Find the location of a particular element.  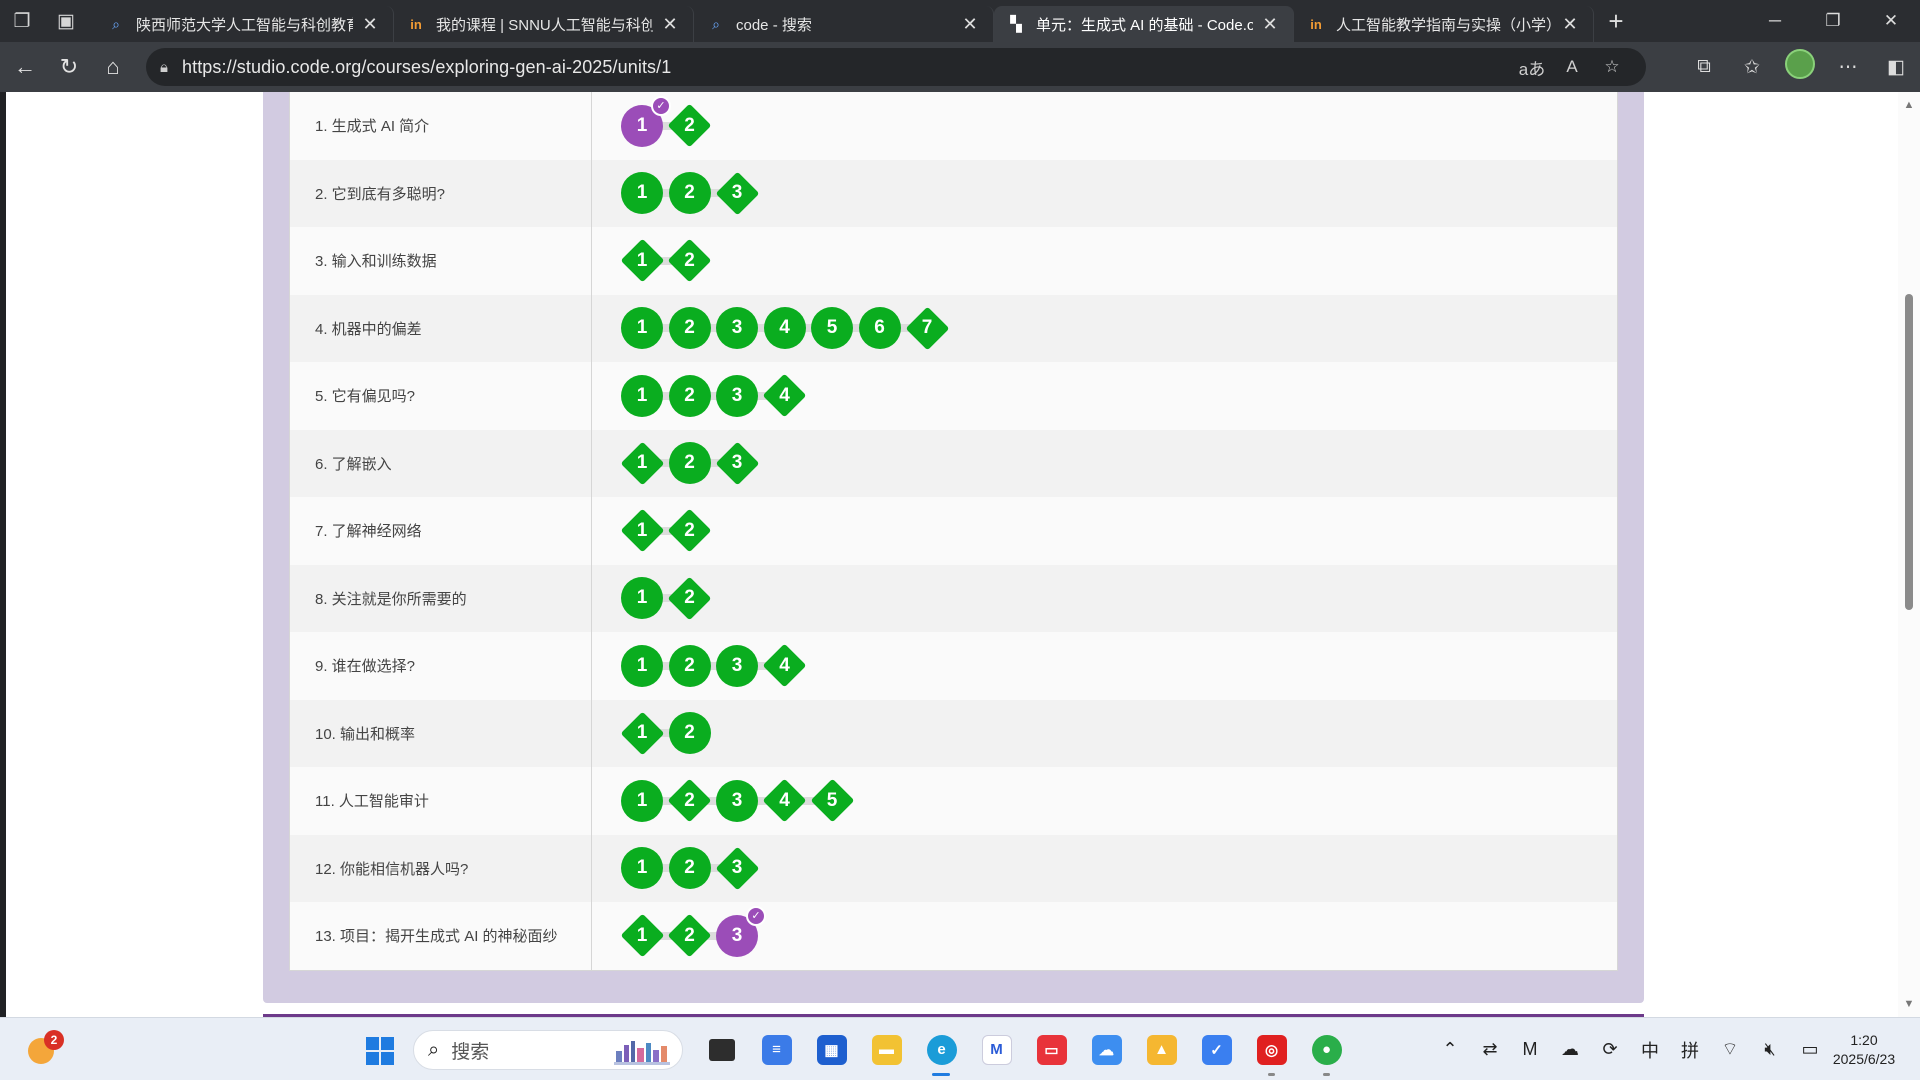

volume-muted-icon: 🔇︎ is located at coordinates (1770, 1049).